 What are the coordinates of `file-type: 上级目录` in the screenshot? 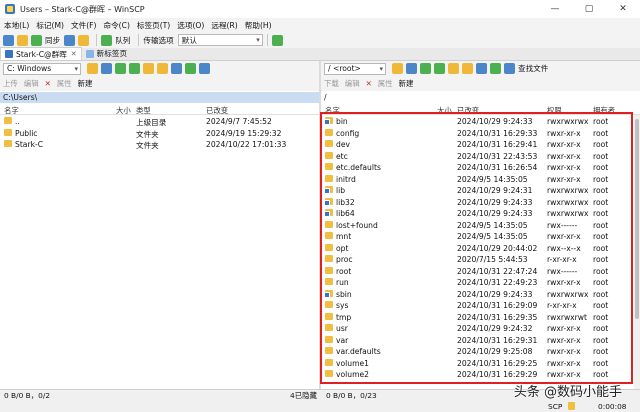 It's located at (151, 122).